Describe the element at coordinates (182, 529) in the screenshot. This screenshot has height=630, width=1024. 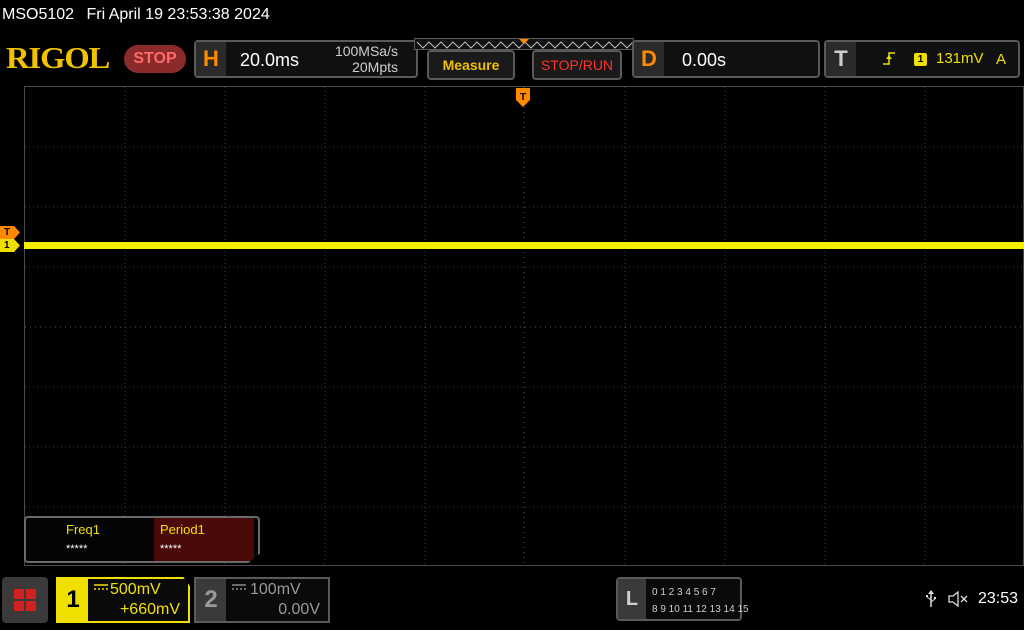
I see `period-label: Period1` at that location.